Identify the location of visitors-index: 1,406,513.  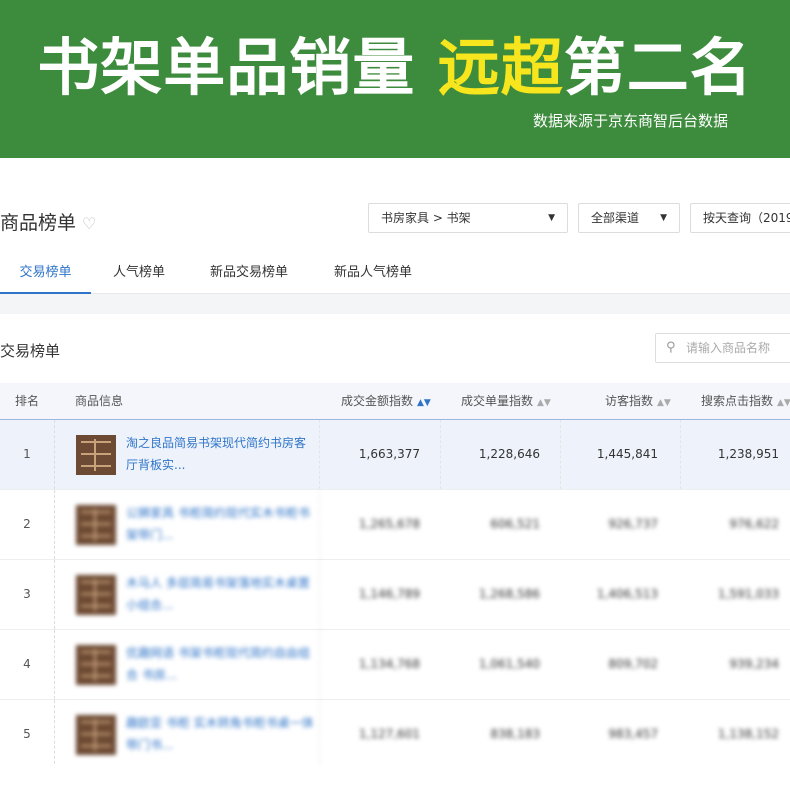
(627, 594).